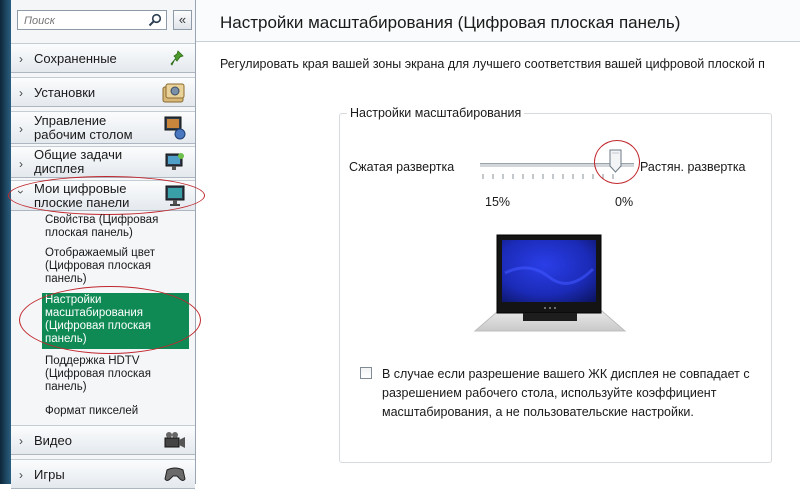 This screenshot has width=800, height=489. I want to click on subitem-pixel-format: Формат пикселей, so click(115, 411).